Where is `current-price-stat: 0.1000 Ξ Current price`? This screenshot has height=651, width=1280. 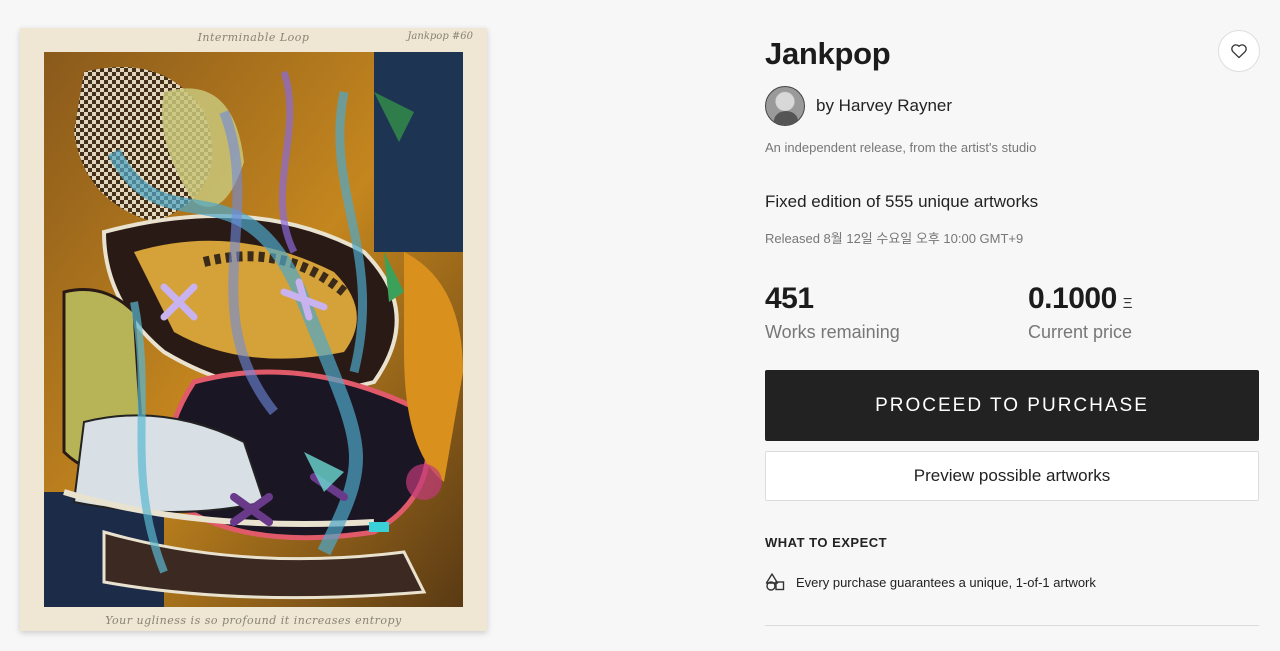
current-price-stat: 0.1000 Ξ Current price is located at coordinates (1080, 312).